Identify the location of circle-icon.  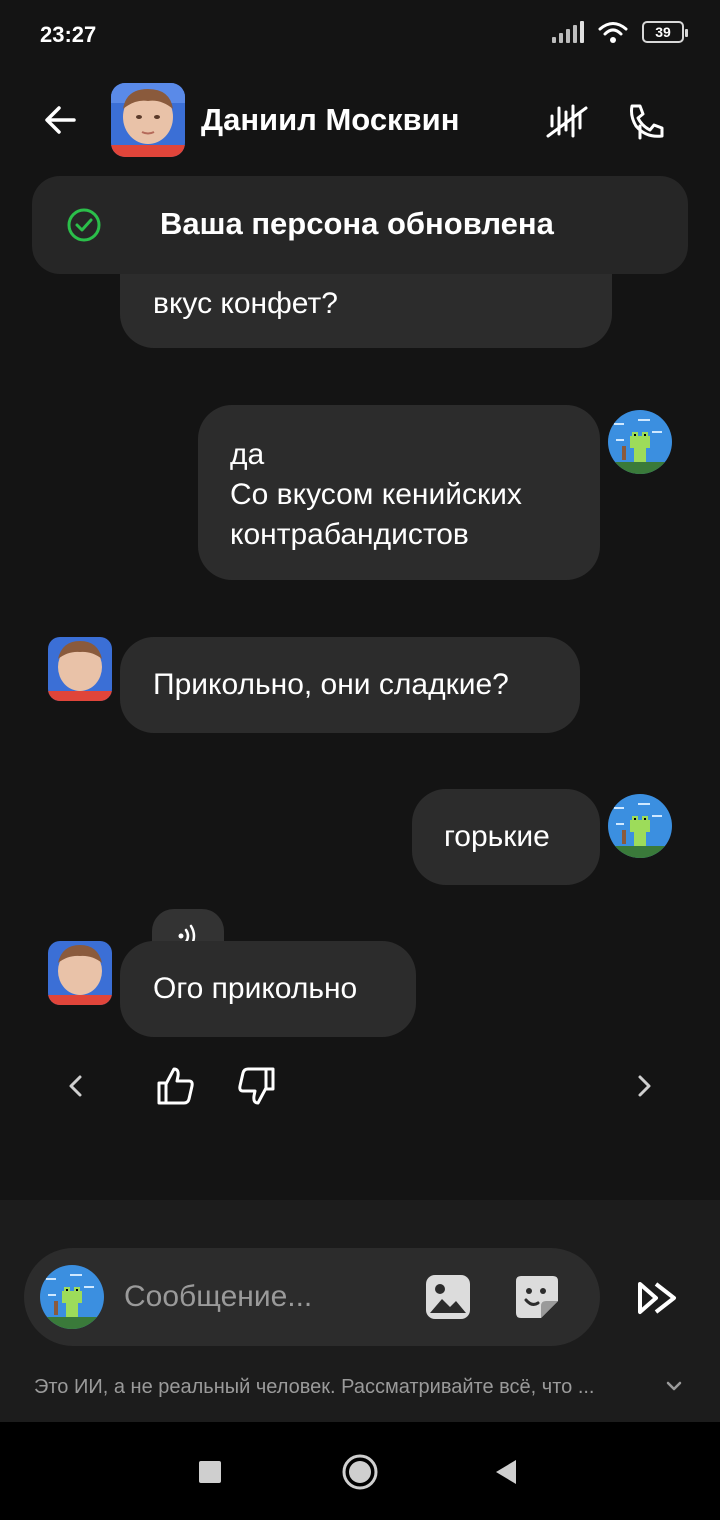
(360, 1472).